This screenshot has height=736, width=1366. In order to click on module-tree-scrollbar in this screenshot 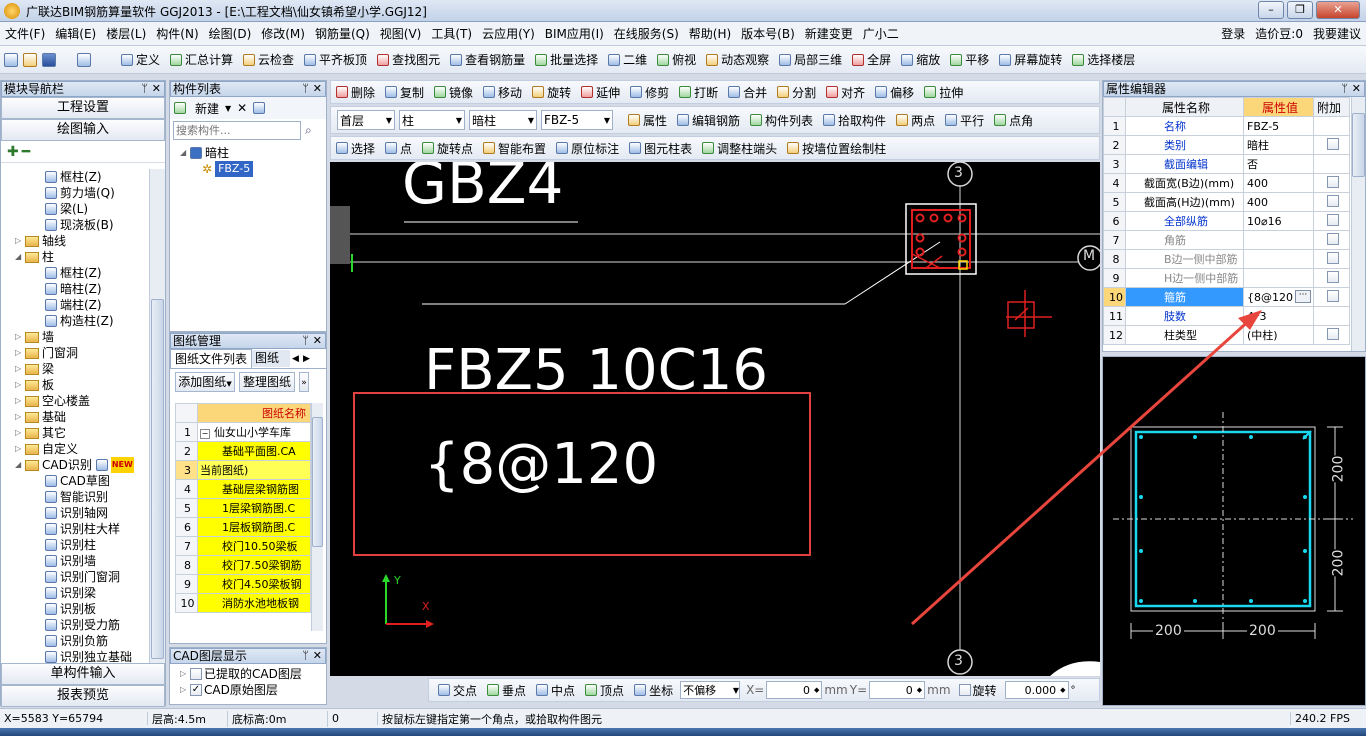, I will do `click(157, 418)`.